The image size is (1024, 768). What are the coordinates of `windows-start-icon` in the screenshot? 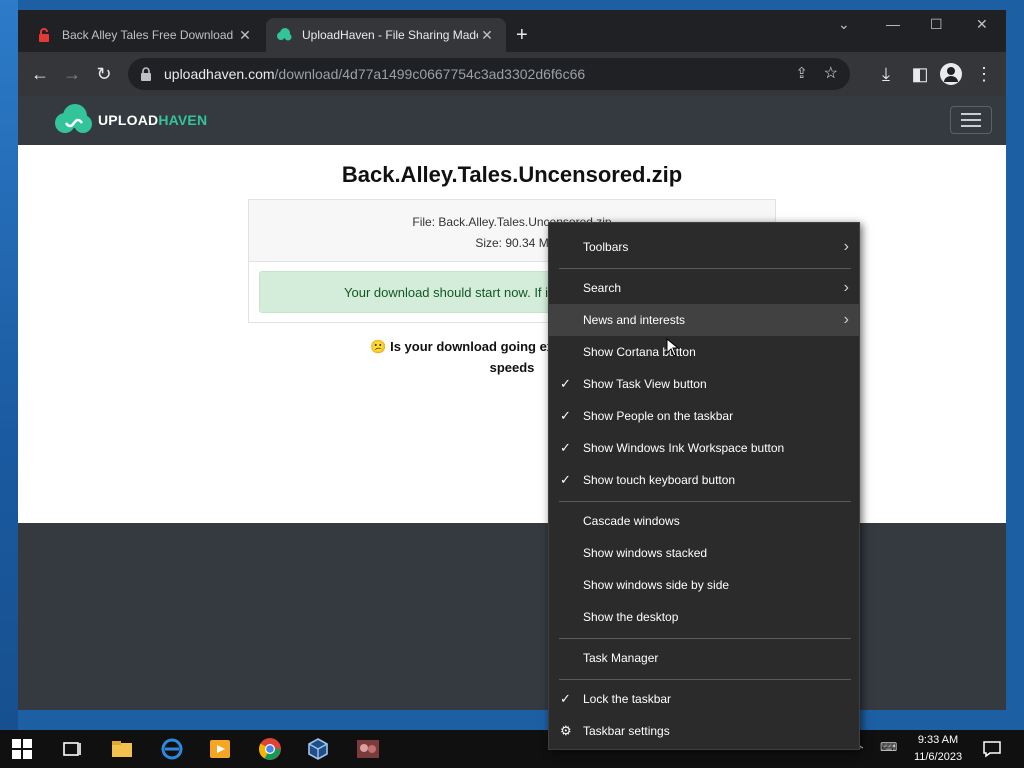 It's located at (22, 749).